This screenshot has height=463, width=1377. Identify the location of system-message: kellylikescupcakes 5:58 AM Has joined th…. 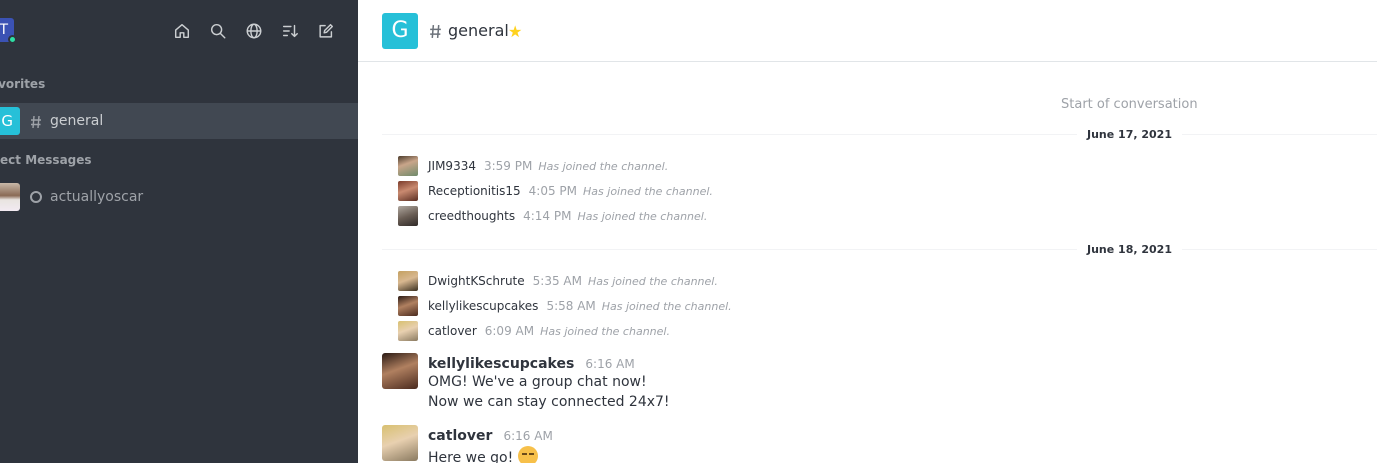
(565, 306).